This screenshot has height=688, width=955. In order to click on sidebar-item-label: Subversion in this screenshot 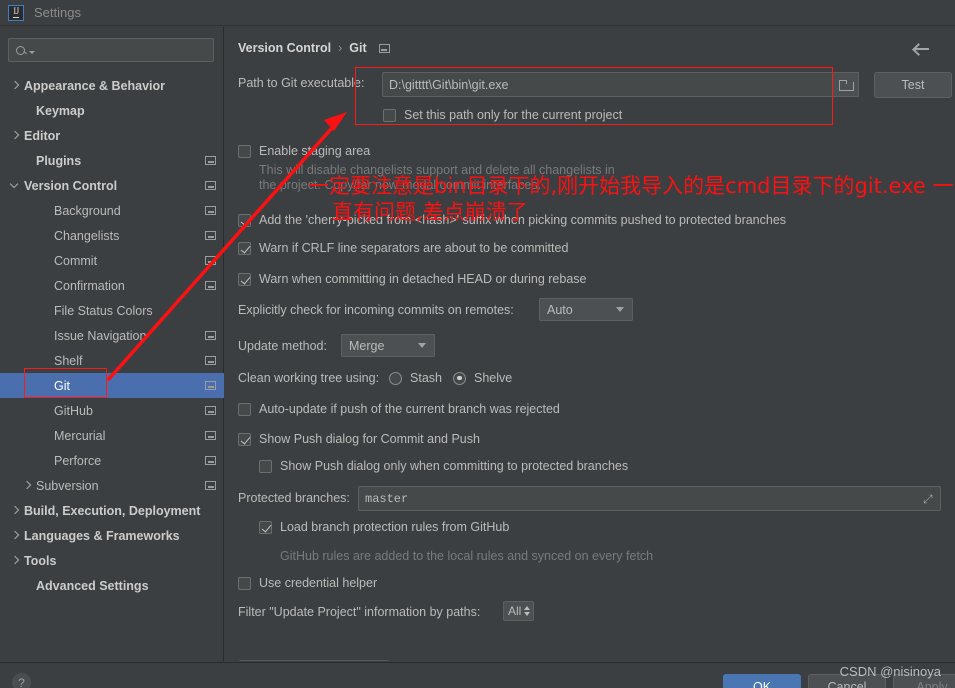, I will do `click(67, 485)`.